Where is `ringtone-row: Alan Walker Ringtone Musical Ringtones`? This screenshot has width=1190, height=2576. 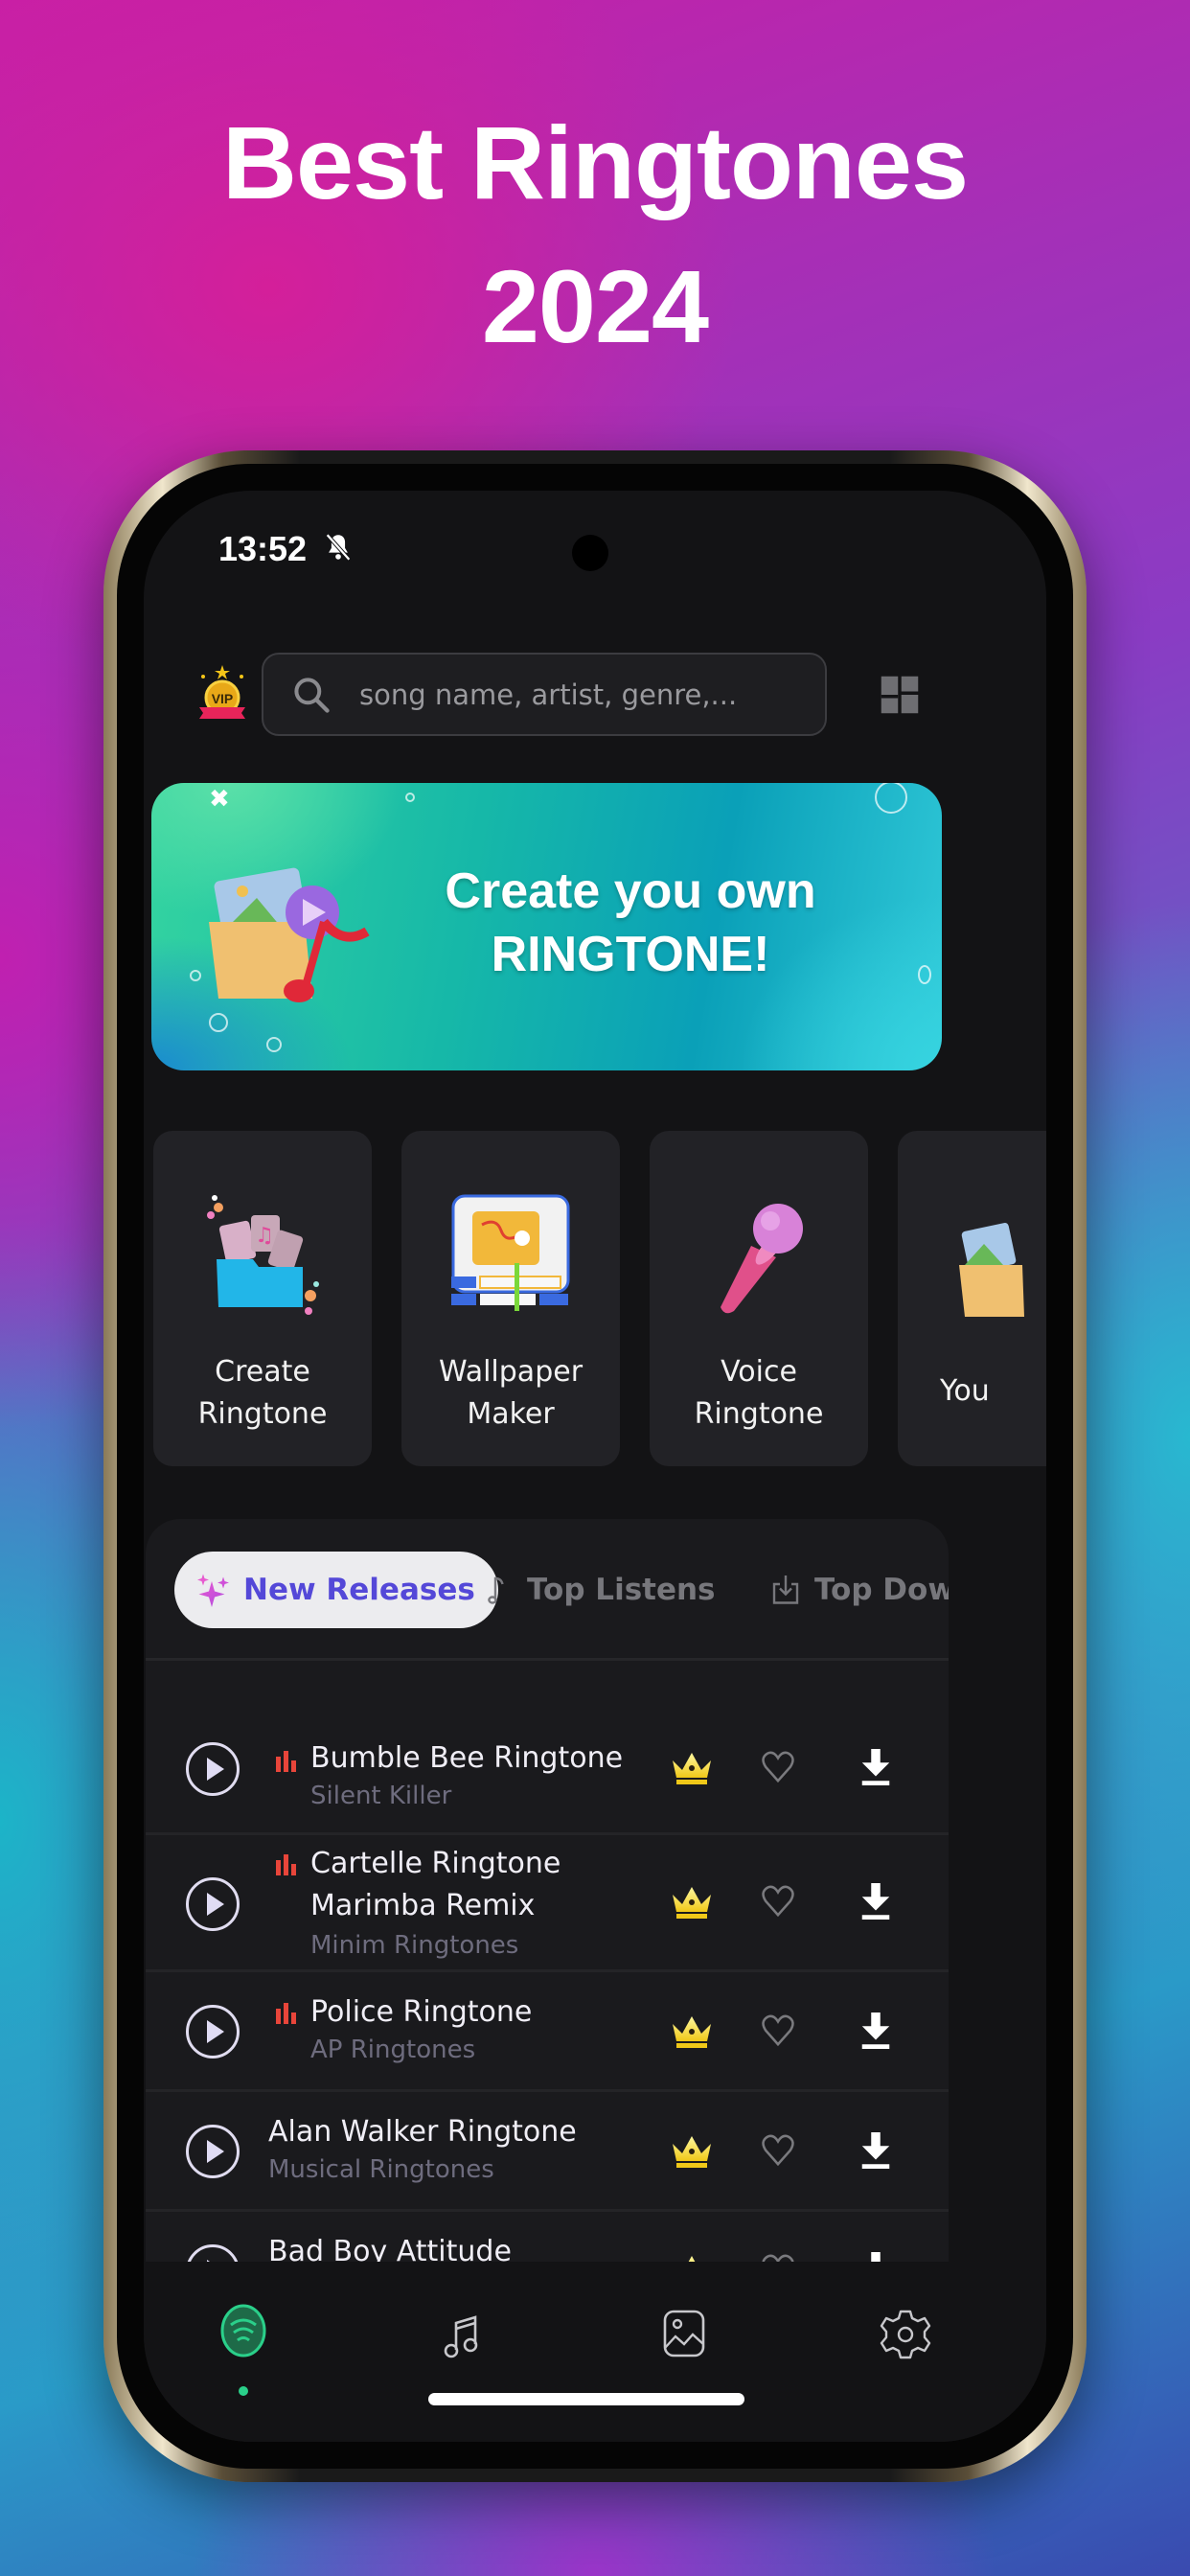 ringtone-row: Alan Walker Ringtone Musical Ringtones is located at coordinates (547, 2152).